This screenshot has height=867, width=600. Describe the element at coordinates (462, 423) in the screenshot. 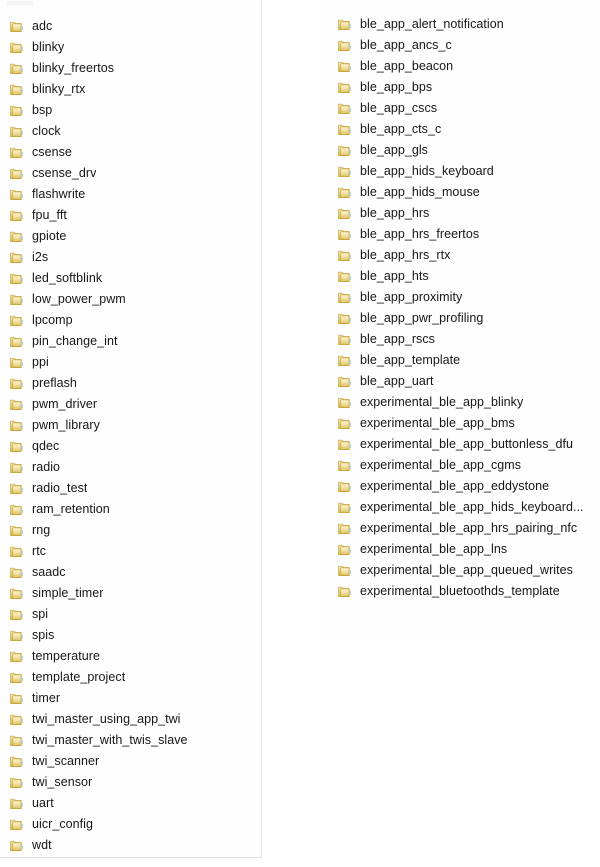

I see `folder-list-item: experimental_ble_app_bms` at that location.